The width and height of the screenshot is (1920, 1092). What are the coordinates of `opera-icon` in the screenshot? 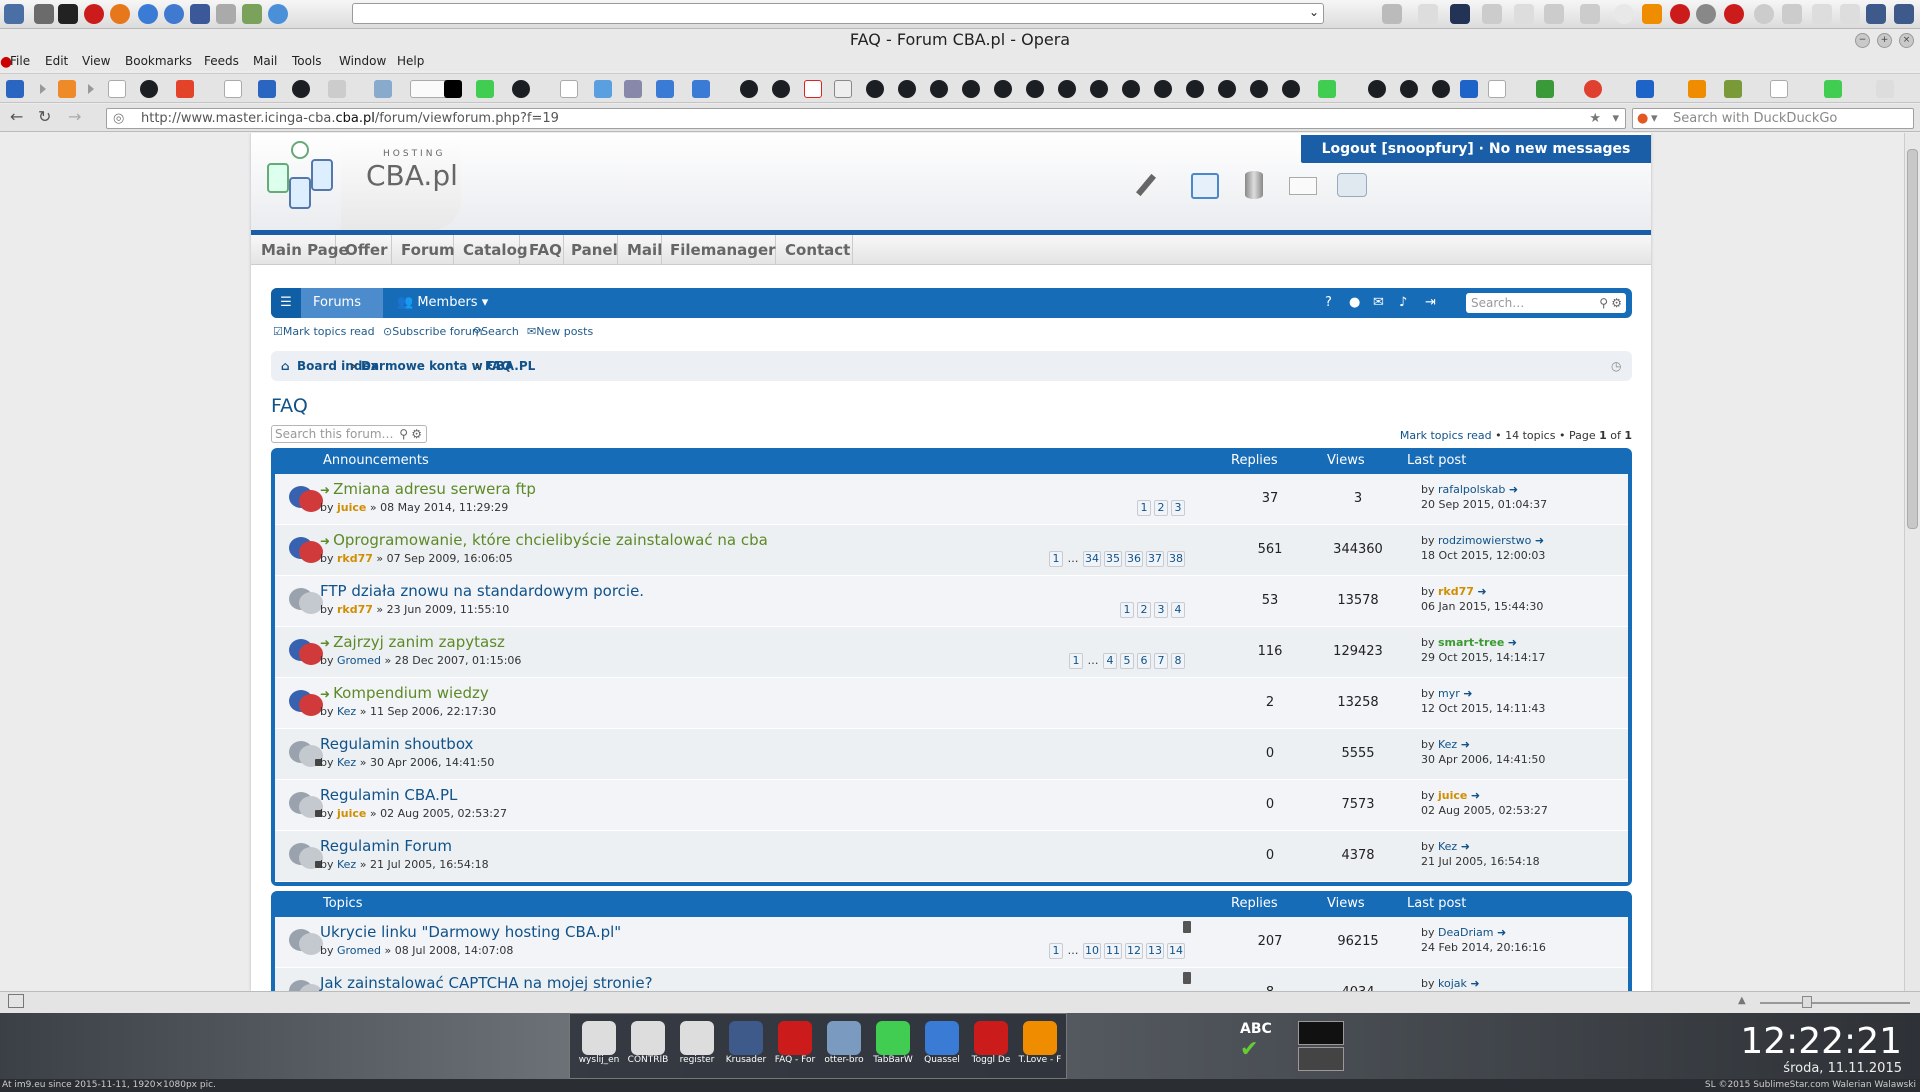 It's located at (94, 14).